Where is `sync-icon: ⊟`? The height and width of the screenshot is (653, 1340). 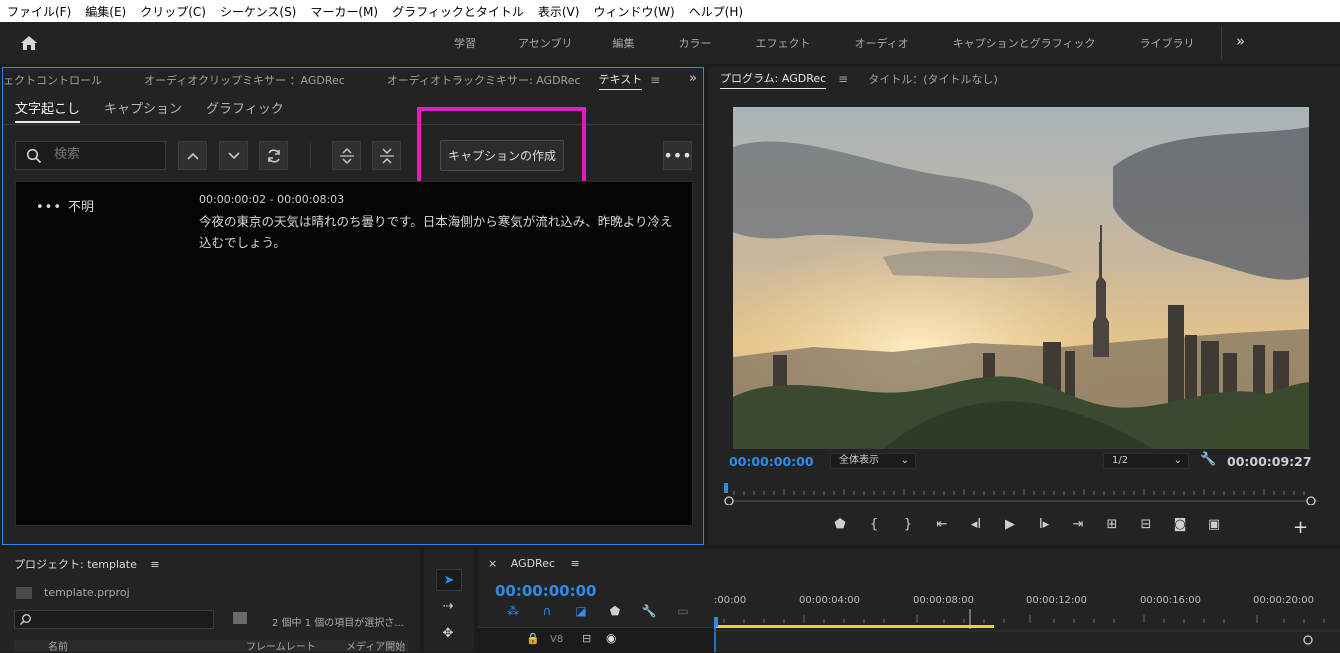
sync-icon: ⊟ is located at coordinates (586, 638).